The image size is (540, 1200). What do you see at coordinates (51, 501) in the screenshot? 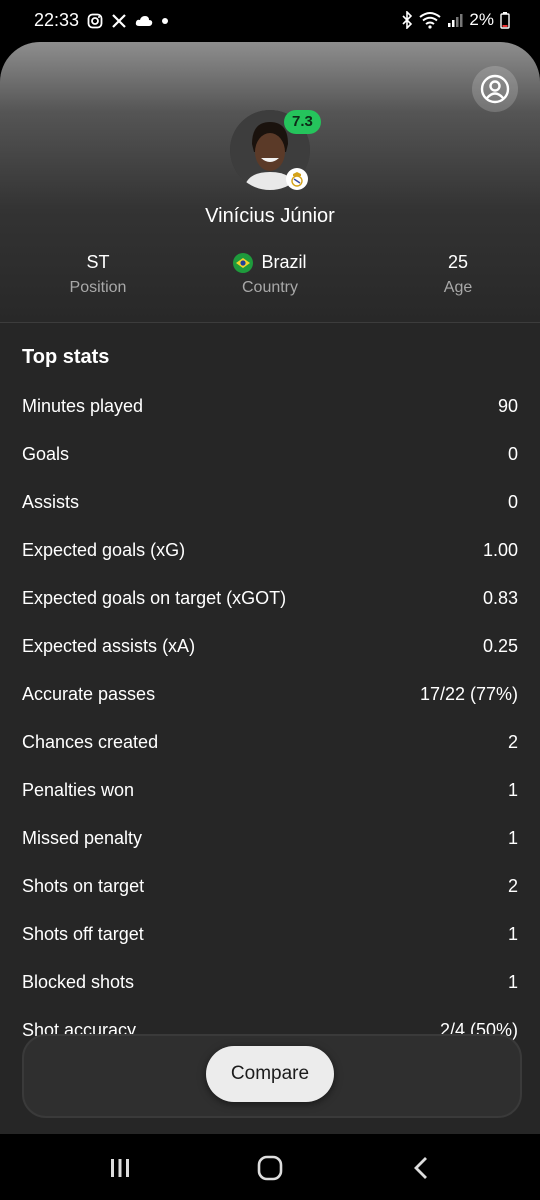
I see `stat-label: Assists` at bounding box center [51, 501].